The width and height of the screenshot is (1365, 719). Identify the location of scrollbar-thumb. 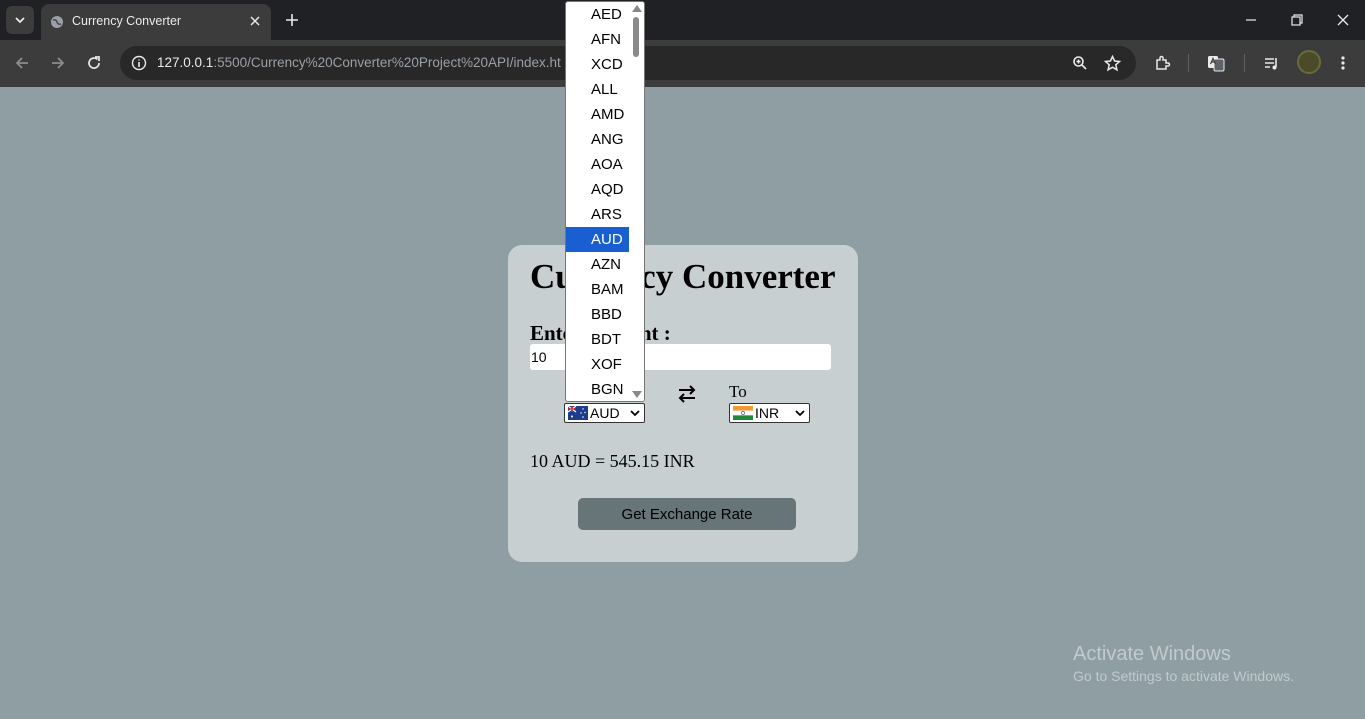
(636, 37).